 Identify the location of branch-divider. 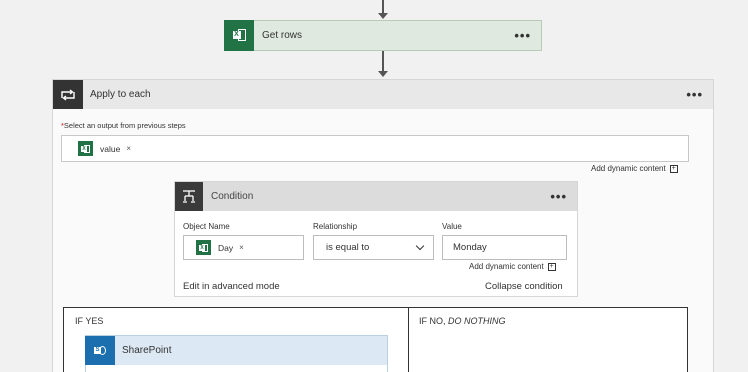
(408, 340).